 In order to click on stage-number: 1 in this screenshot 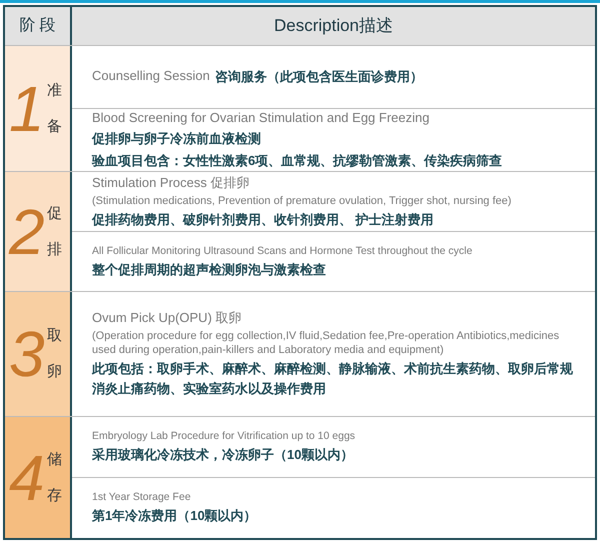, I will do `click(27, 108)`.